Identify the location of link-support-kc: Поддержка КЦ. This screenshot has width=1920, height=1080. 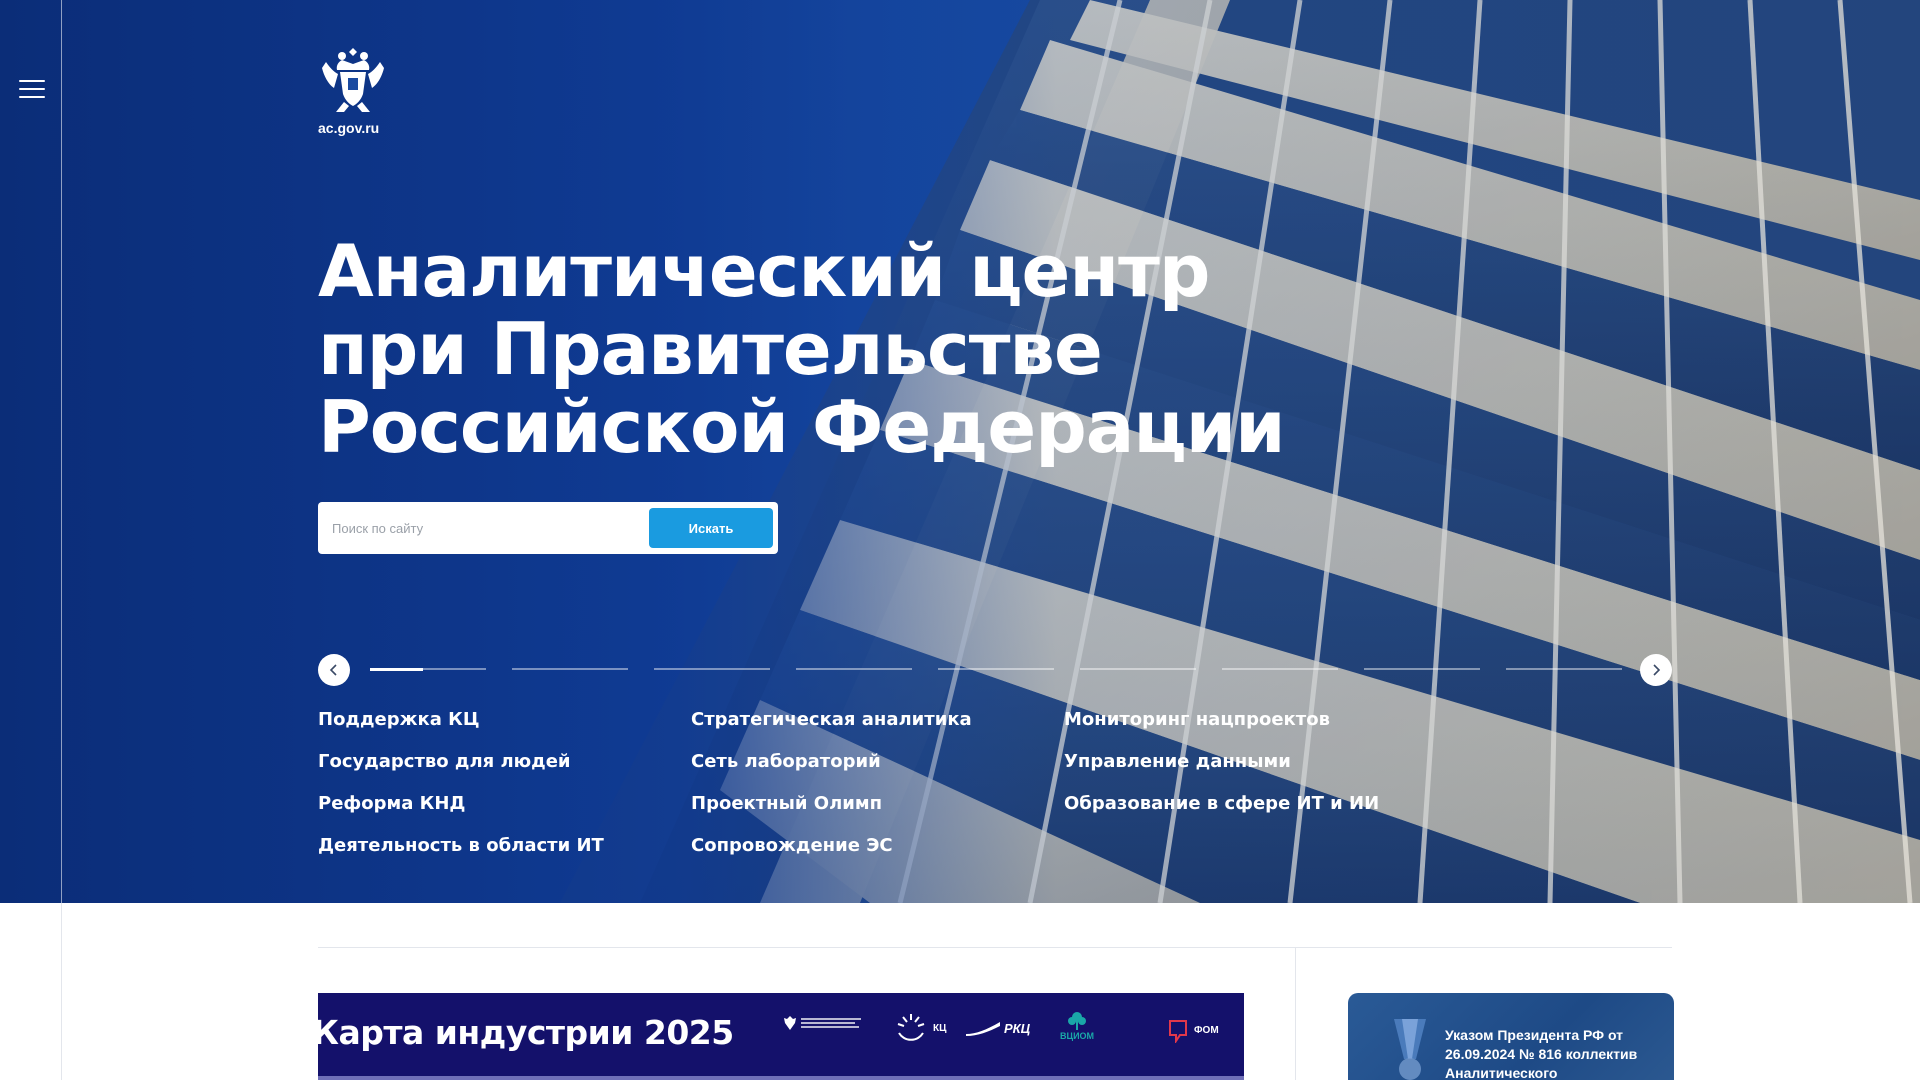
(504, 720).